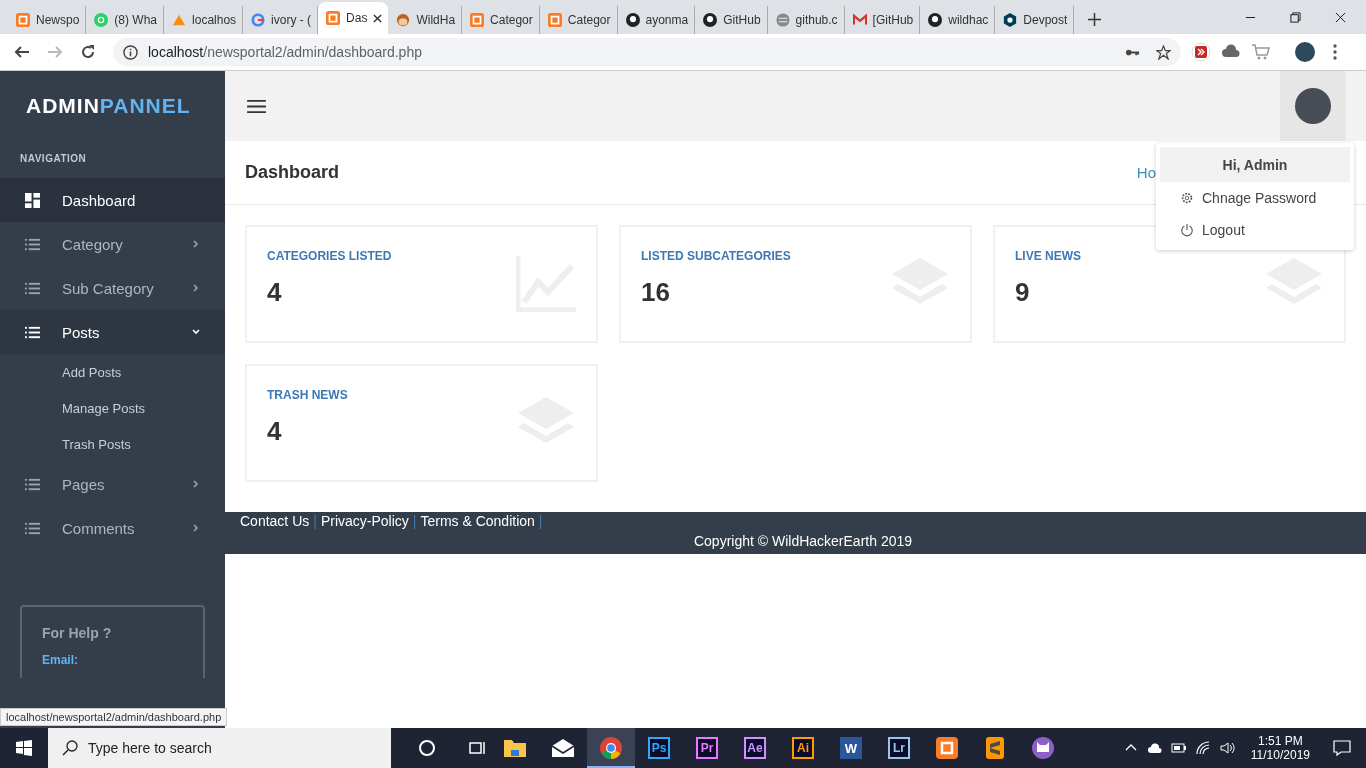 This screenshot has height=768, width=1366. I want to click on app-icon: W, so click(851, 748).